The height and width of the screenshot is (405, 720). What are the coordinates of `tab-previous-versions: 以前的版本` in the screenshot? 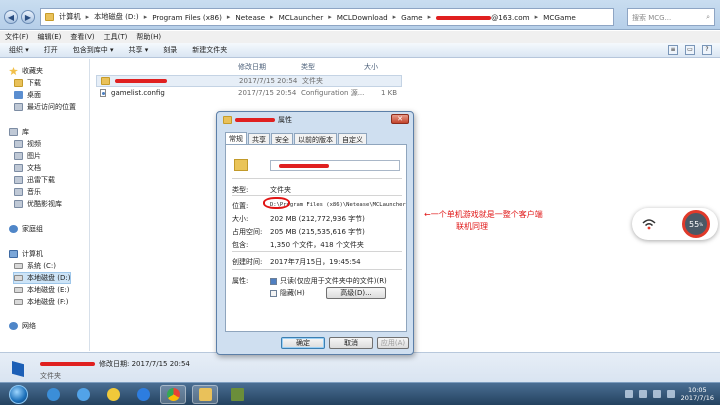 It's located at (315, 138).